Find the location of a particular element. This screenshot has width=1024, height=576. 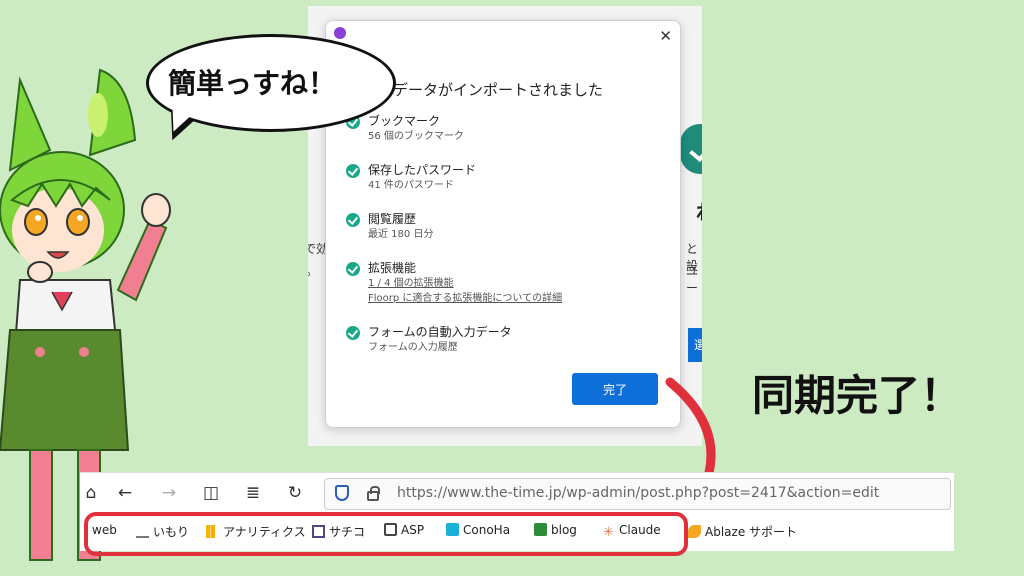

sync-complete-caption: 同期完了！ is located at coordinates (857, 395).